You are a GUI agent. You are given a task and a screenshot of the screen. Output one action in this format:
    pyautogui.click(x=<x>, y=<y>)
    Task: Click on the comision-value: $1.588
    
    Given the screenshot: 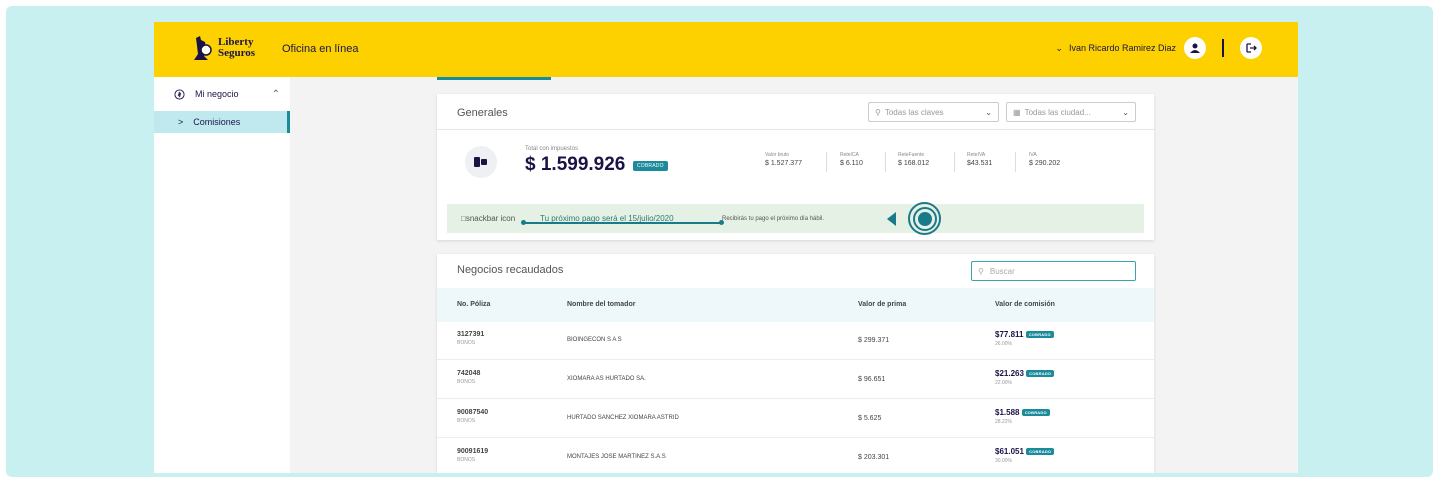 What is the action you would take?
    pyautogui.click(x=1007, y=412)
    